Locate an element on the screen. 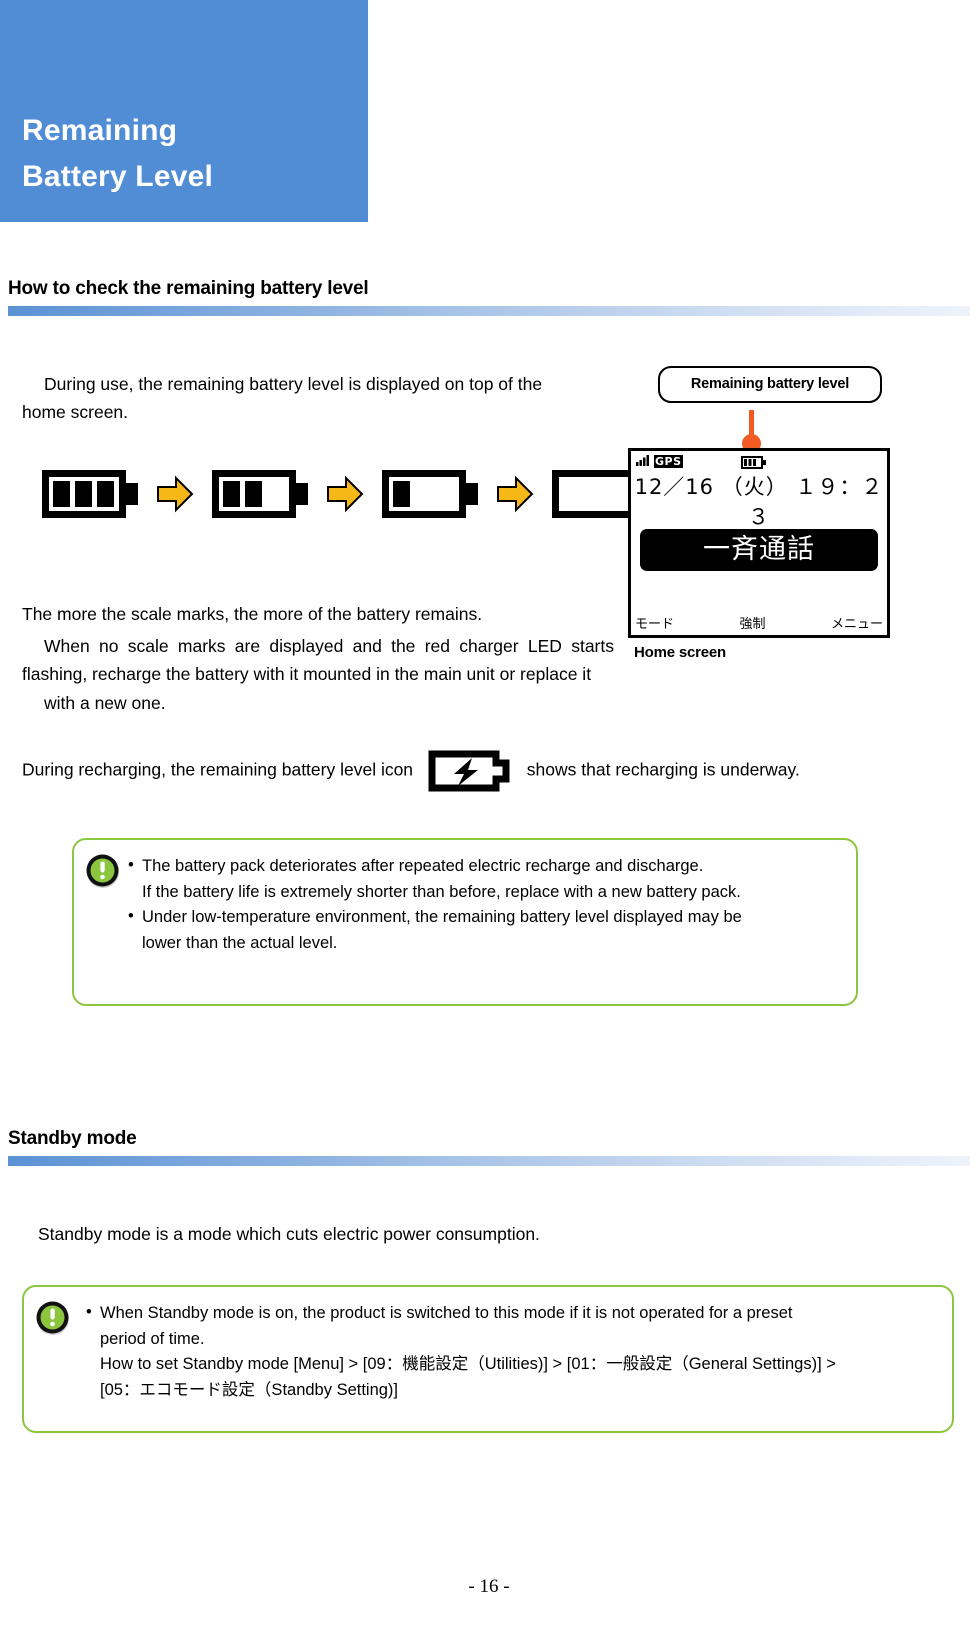 The height and width of the screenshot is (1625, 978). home-screen-caption: Home screen is located at coordinates (680, 652).